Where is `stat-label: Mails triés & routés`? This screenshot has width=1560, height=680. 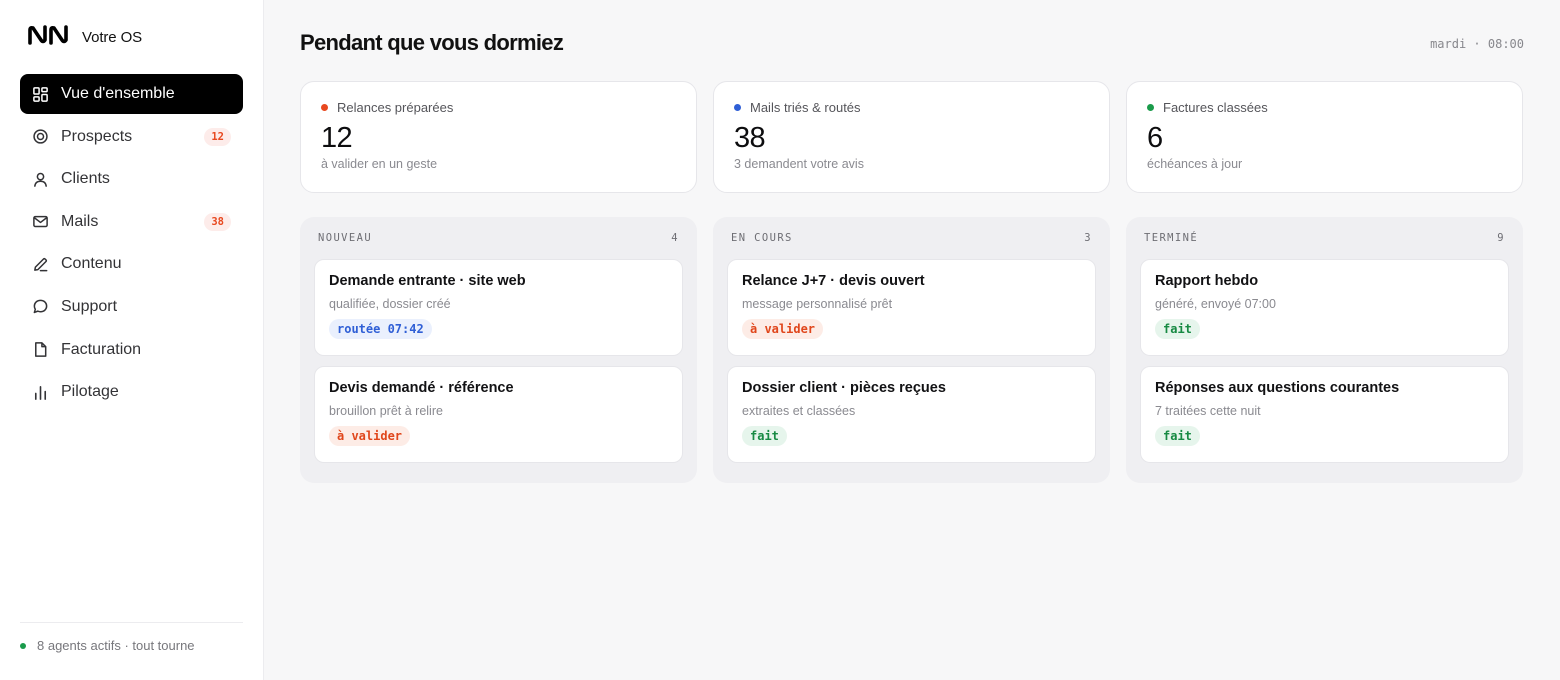
stat-label: Mails triés & routés is located at coordinates (805, 107).